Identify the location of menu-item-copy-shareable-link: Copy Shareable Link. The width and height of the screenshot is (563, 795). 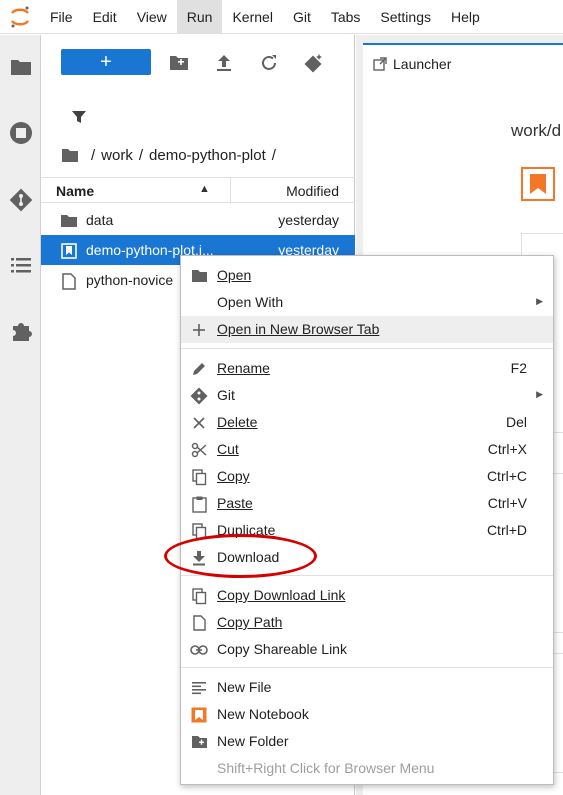
(367, 649).